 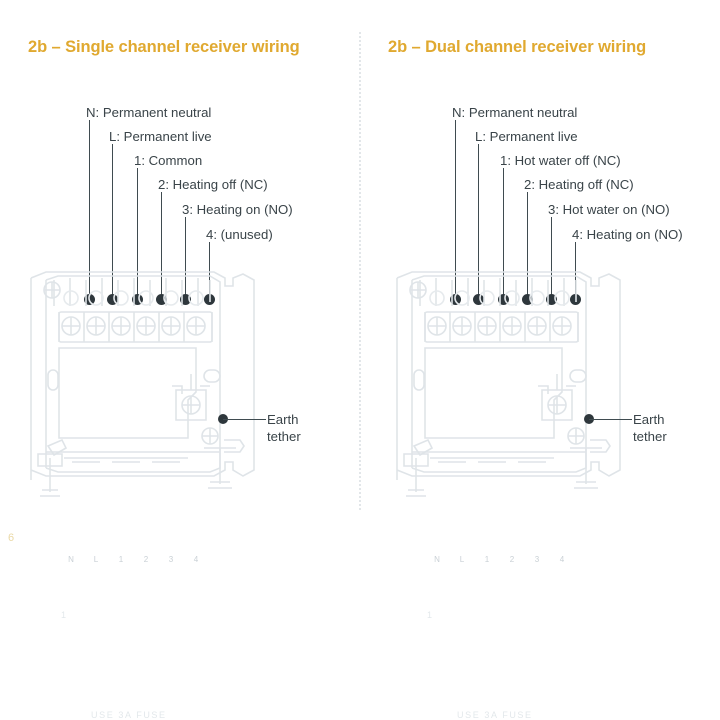 What do you see at coordinates (168, 160) in the screenshot?
I see `callout-label-1: 1: Common` at bounding box center [168, 160].